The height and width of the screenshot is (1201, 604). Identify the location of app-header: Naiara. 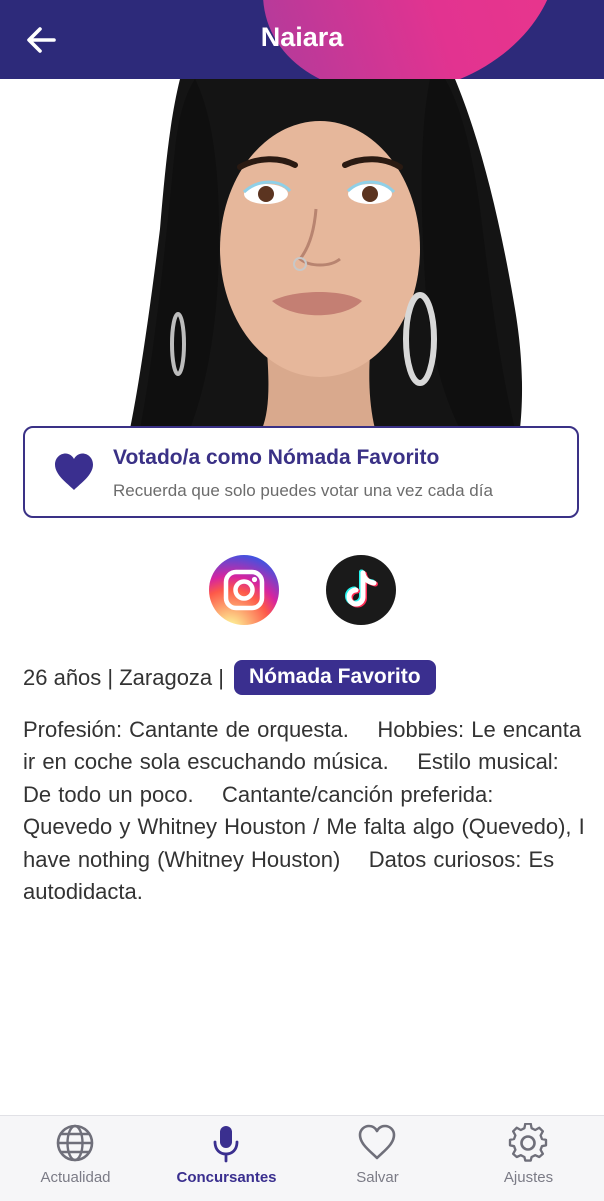
(302, 39).